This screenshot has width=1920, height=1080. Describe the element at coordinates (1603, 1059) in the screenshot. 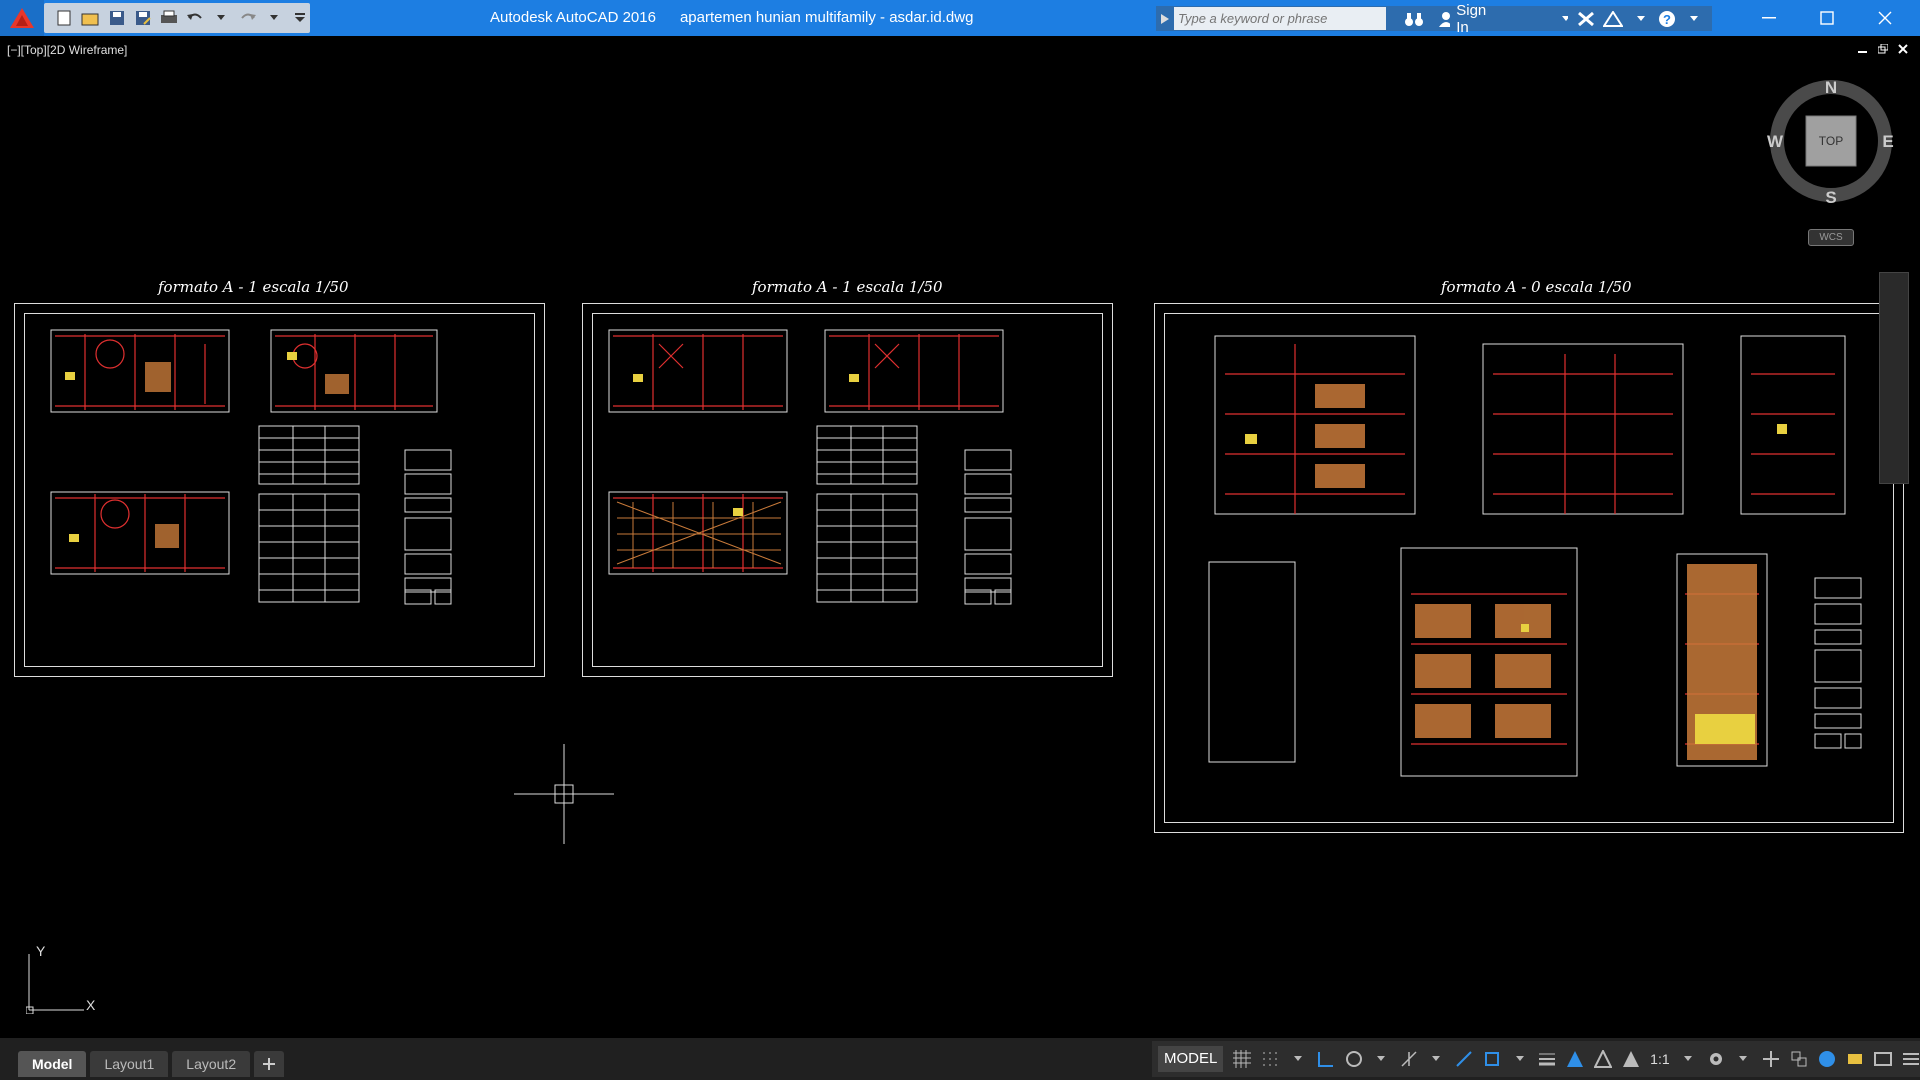

I see `auto-scale-icon` at that location.